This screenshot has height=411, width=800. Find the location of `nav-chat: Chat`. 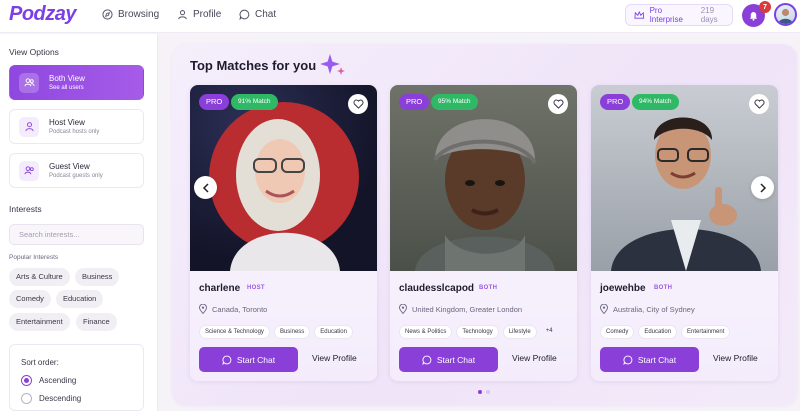

nav-chat: Chat is located at coordinates (257, 14).